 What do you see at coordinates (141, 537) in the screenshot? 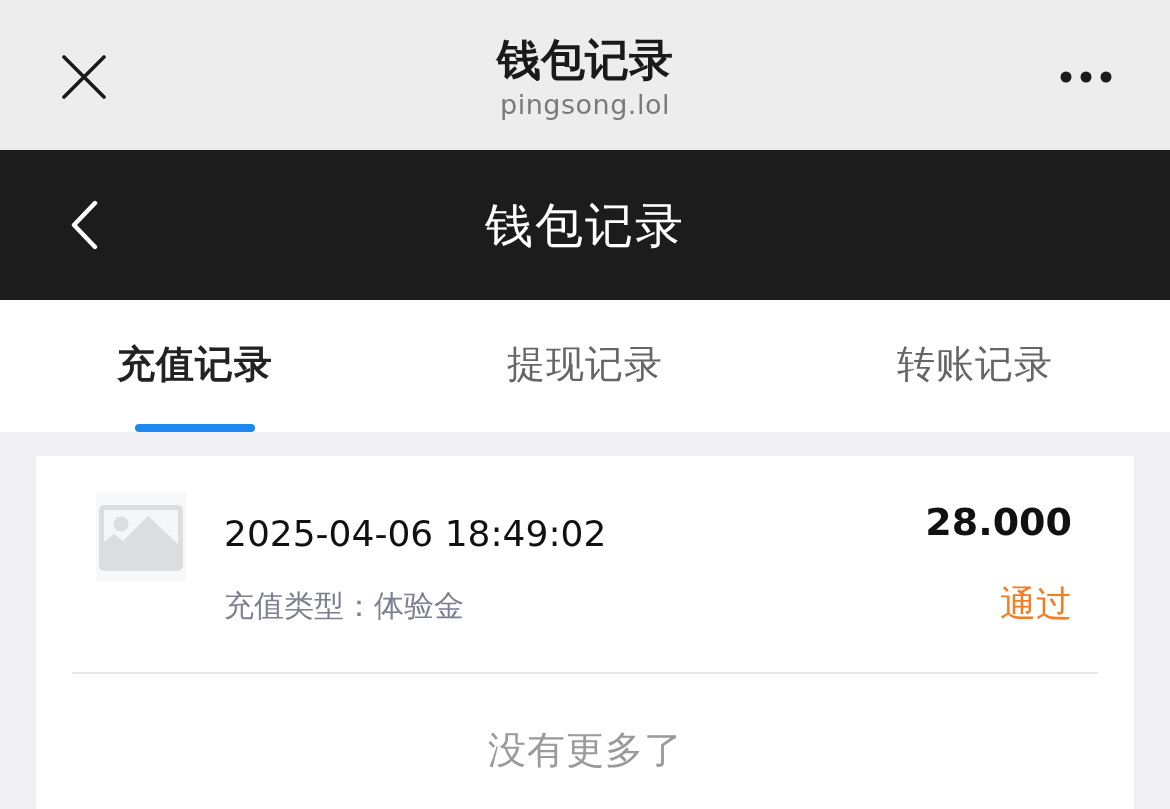
I see `image-placeholder-icon` at bounding box center [141, 537].